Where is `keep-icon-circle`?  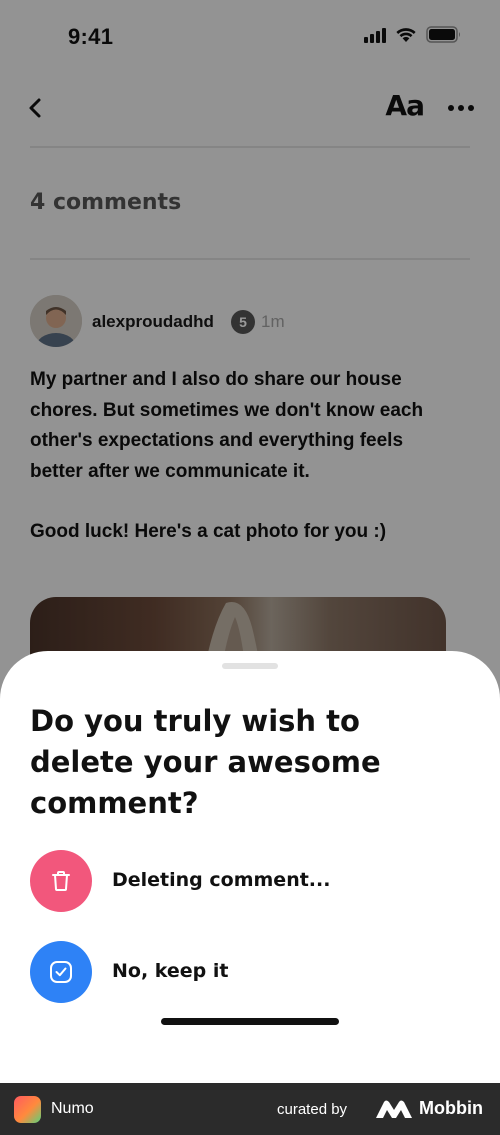 keep-icon-circle is located at coordinates (61, 972).